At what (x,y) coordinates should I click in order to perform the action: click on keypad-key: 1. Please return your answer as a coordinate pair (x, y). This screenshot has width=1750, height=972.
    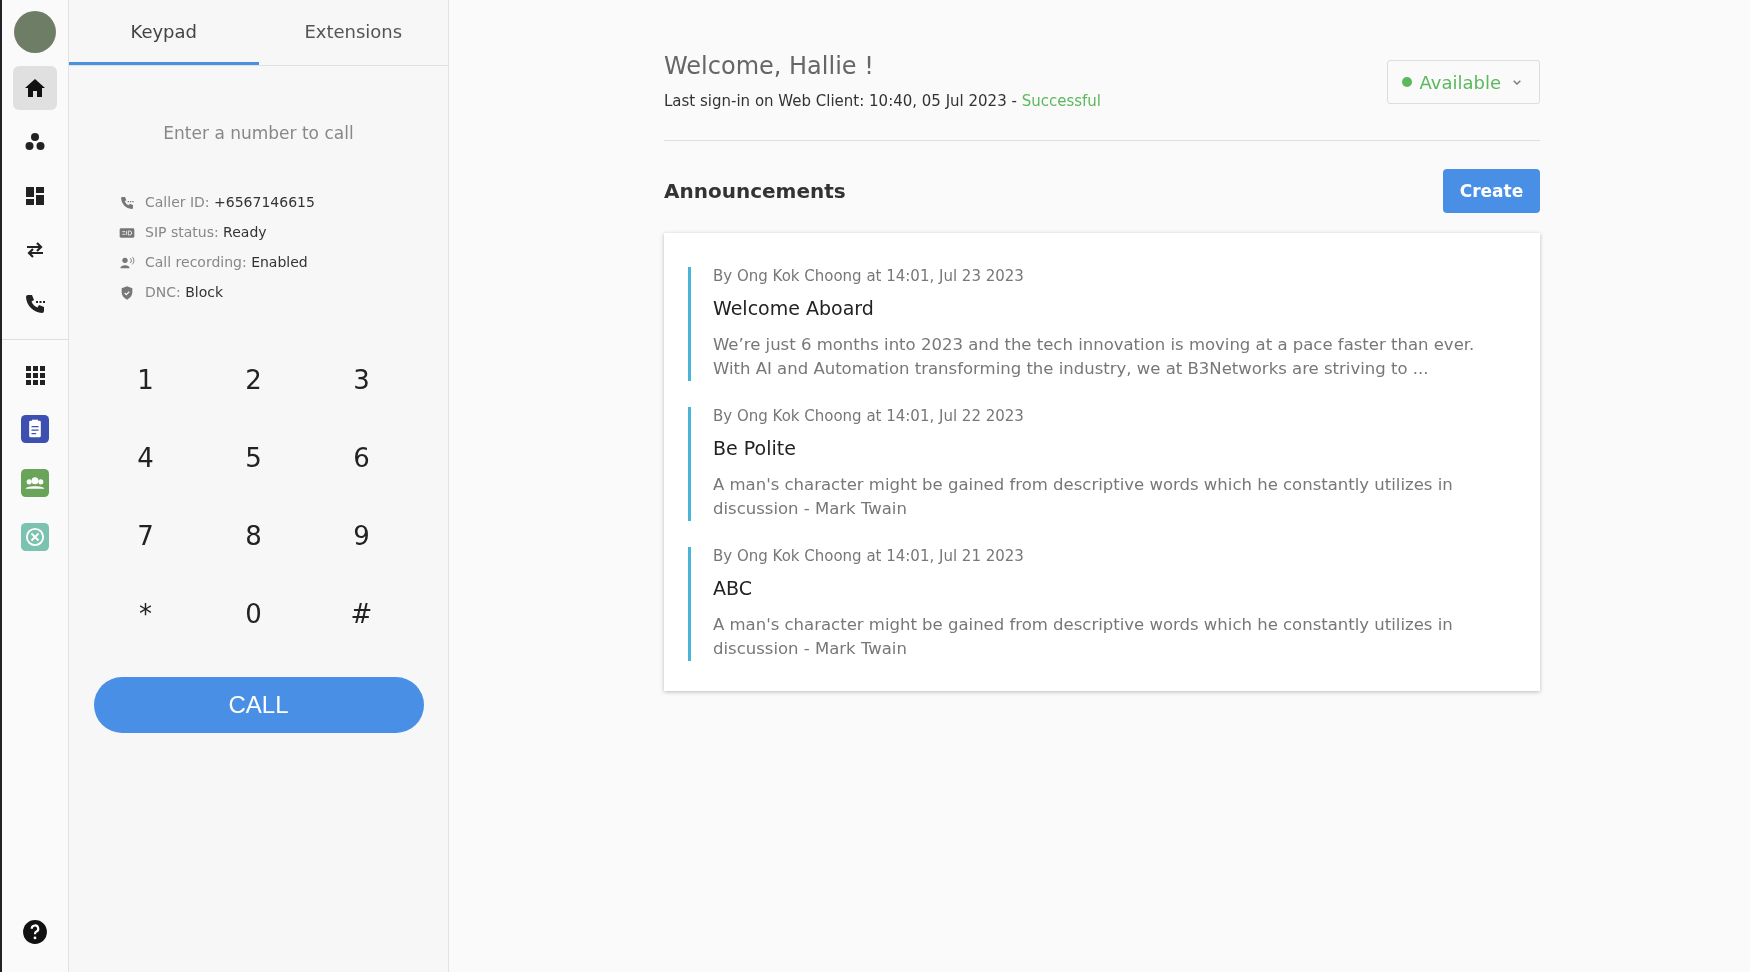
    Looking at the image, I should click on (145, 380).